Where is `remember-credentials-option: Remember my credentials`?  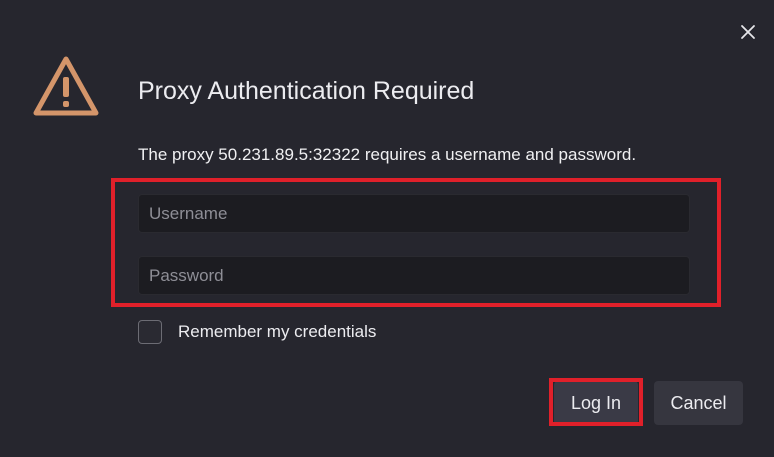
remember-credentials-option: Remember my credentials is located at coordinates (257, 332).